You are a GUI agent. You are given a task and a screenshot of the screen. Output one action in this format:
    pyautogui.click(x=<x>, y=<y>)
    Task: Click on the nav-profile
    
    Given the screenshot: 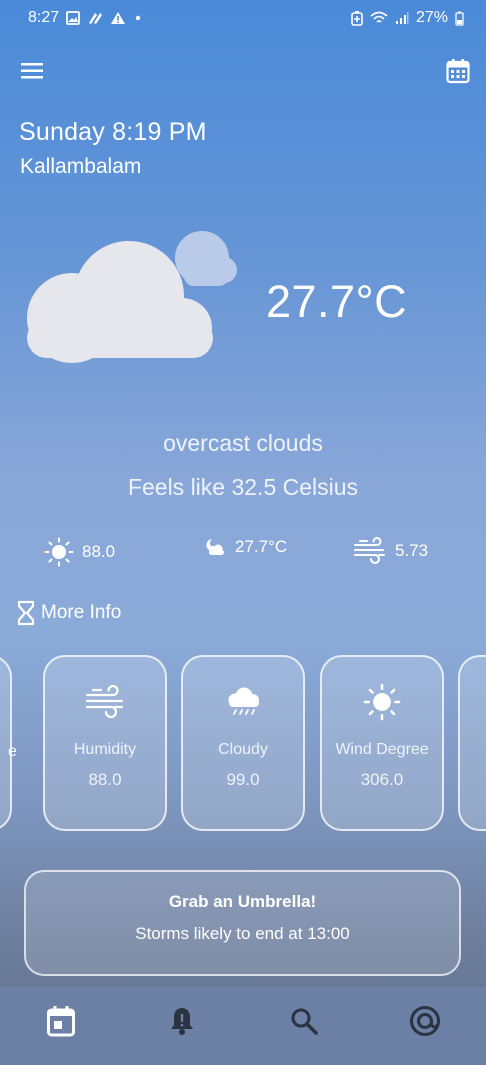 What is the action you would take?
    pyautogui.click(x=425, y=1021)
    